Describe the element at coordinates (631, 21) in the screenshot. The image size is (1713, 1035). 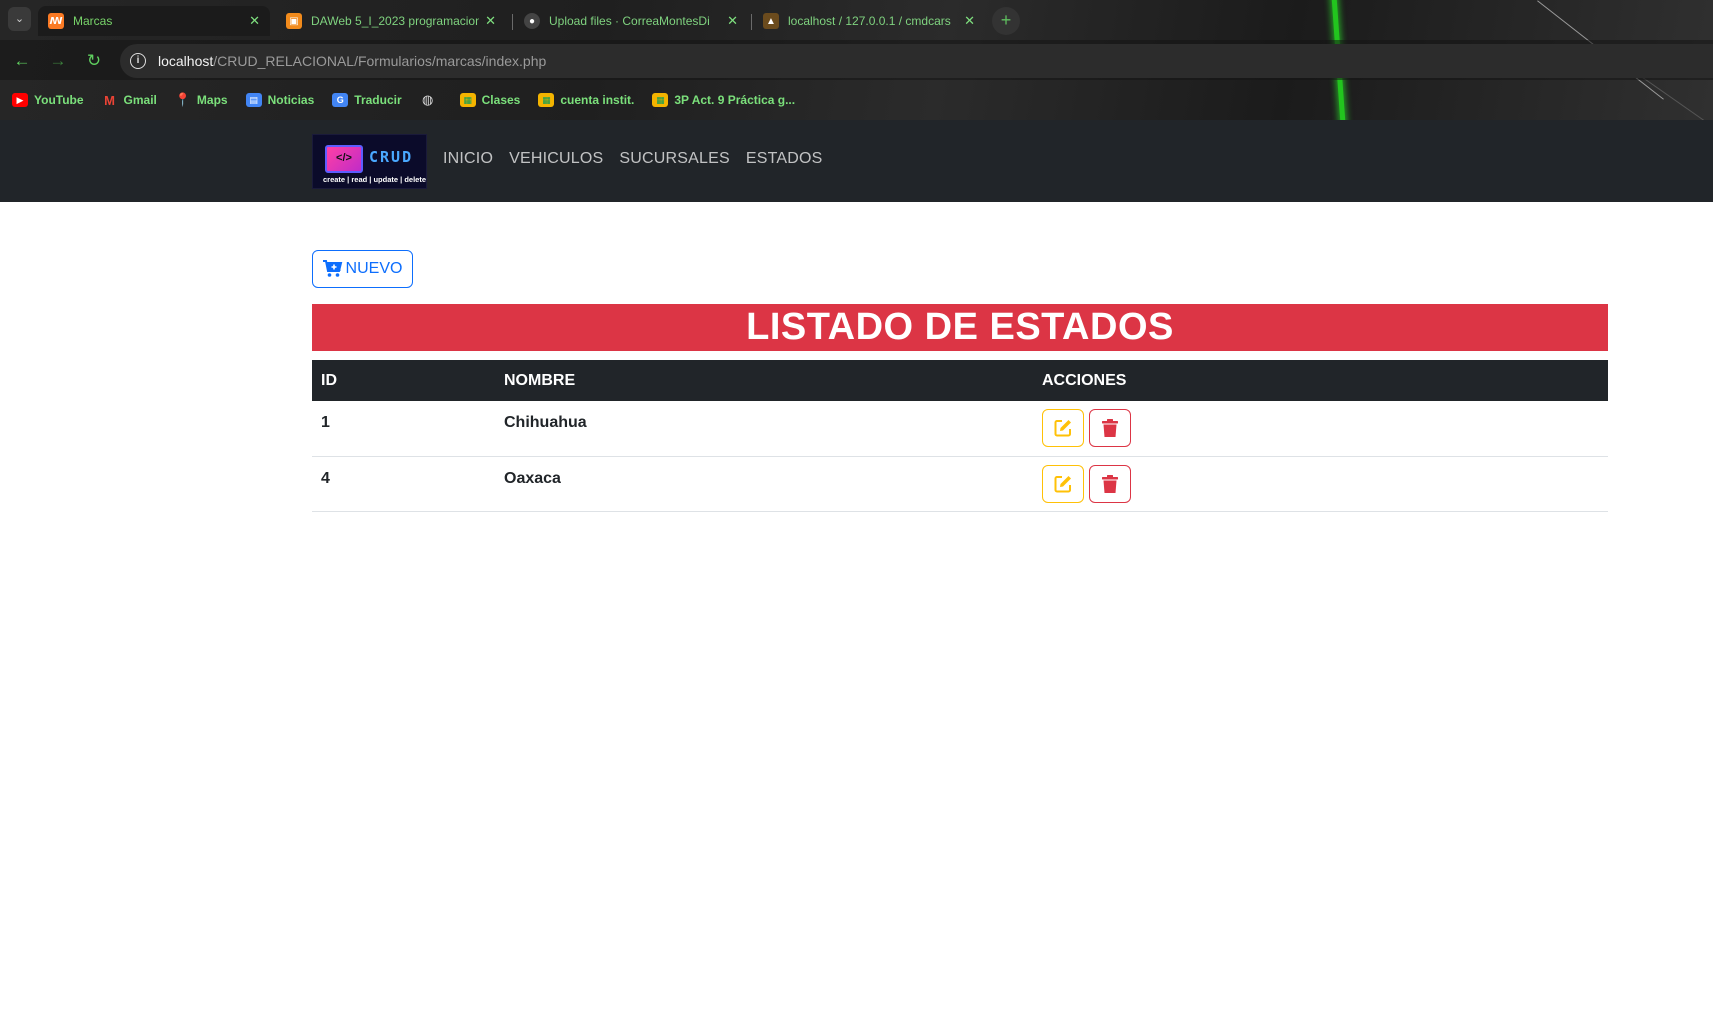
I see `tab-upload-files: ● Upload files · CorreaMontesDi ✕` at that location.